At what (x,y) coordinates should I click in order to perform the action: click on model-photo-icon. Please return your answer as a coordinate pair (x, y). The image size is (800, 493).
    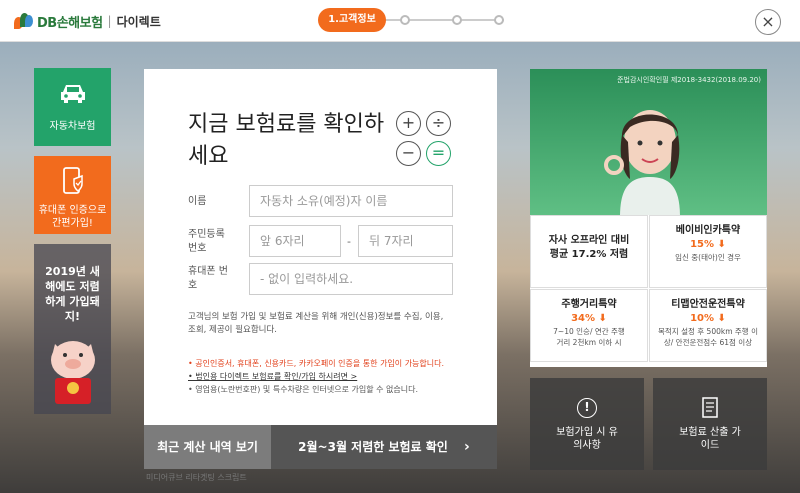
    Looking at the image, I should click on (642, 162).